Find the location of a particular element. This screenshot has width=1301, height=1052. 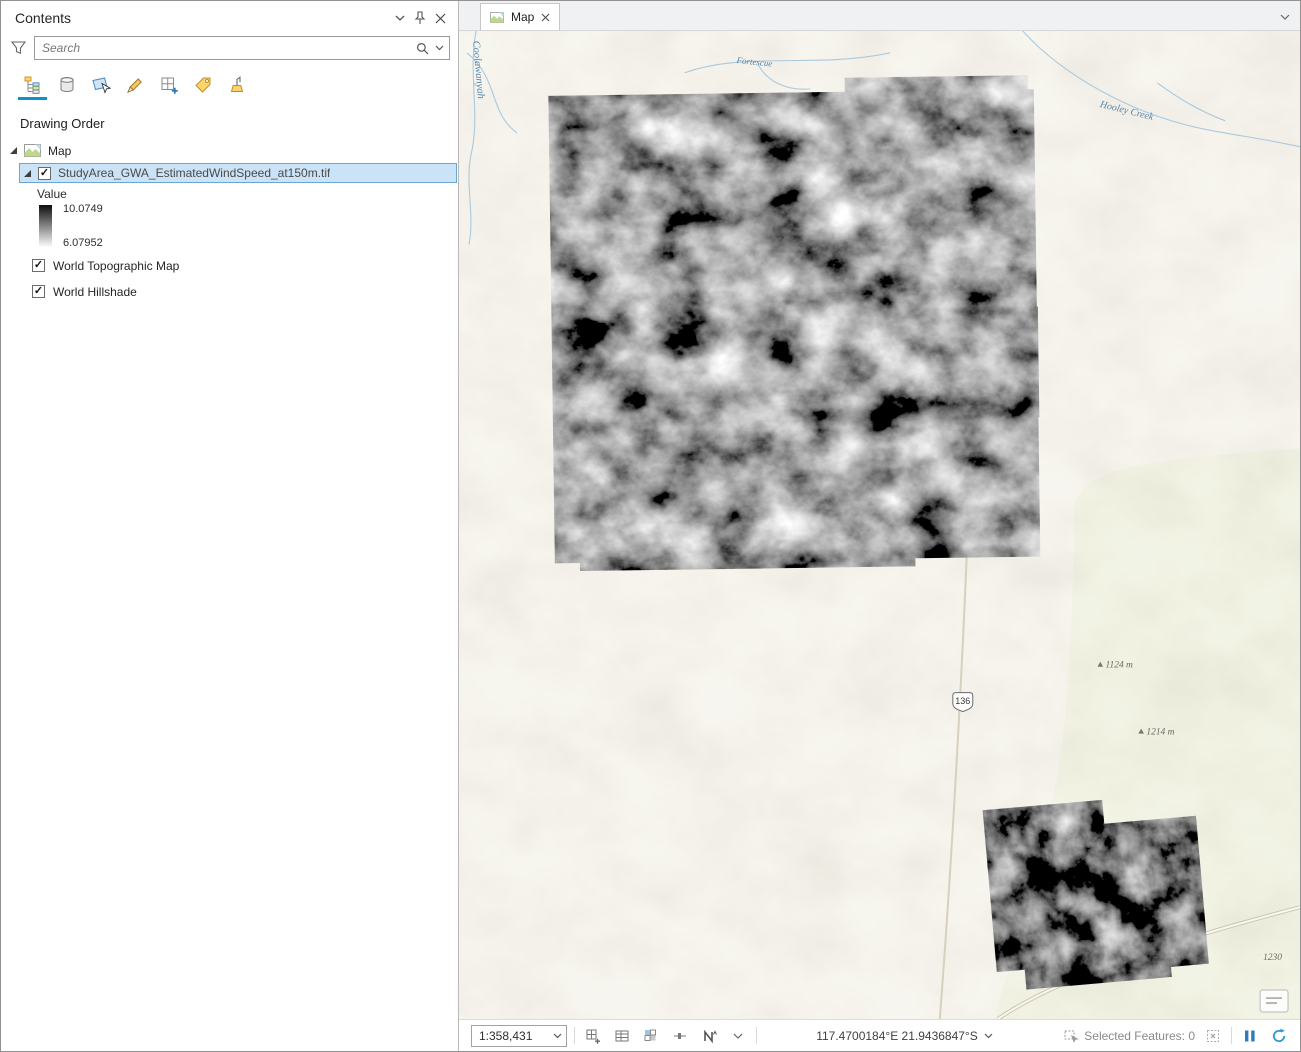

statusbar-more-chevron-icon is located at coordinates (738, 1036).